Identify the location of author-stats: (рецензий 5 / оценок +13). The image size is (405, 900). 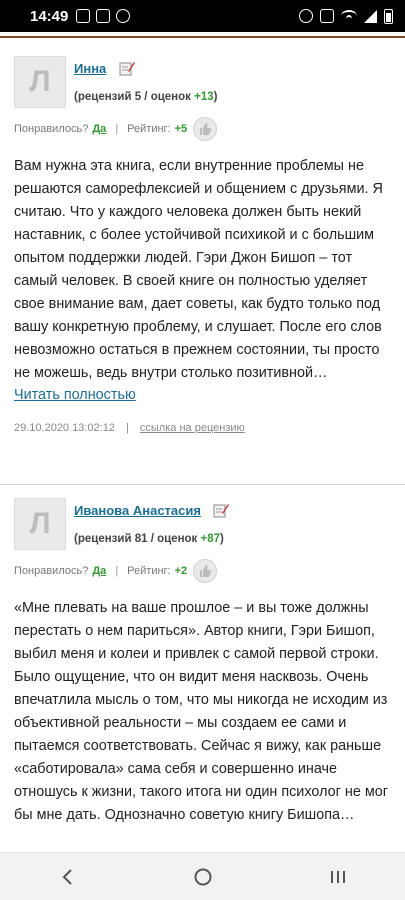
(145, 97).